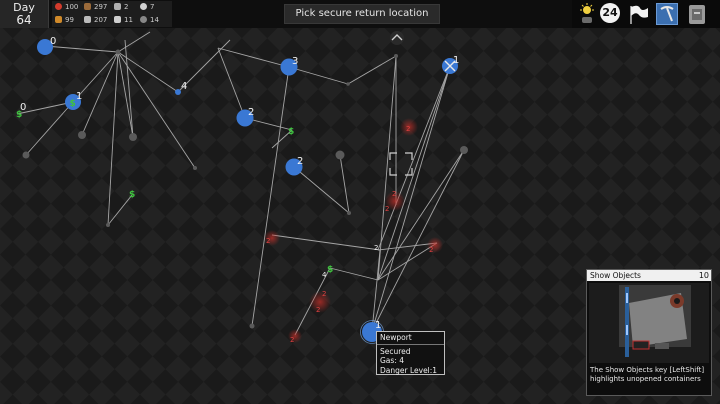 The image size is (720, 404). I want to click on hint-title: Show Objects, so click(615, 275).